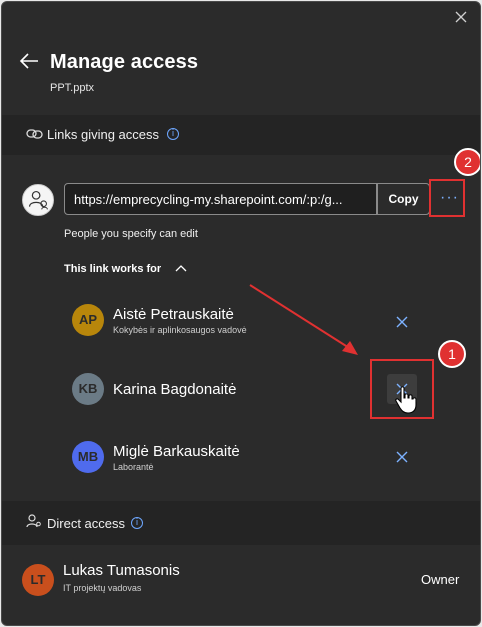  I want to click on person-name: Miglė Barkauskaitė, so click(176, 451).